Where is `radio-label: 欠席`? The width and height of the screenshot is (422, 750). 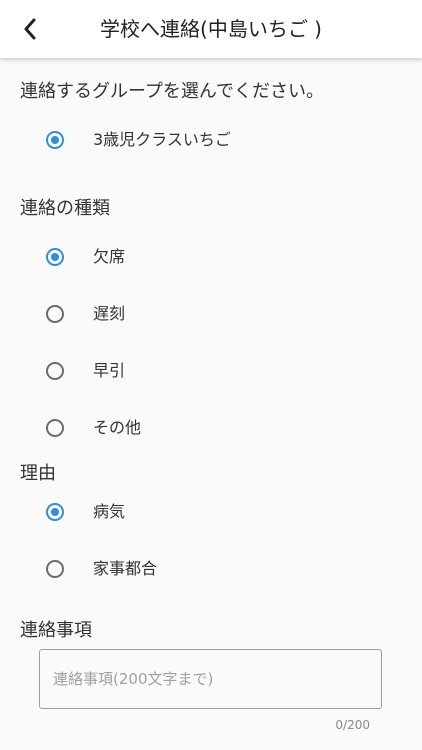 radio-label: 欠席 is located at coordinates (109, 256).